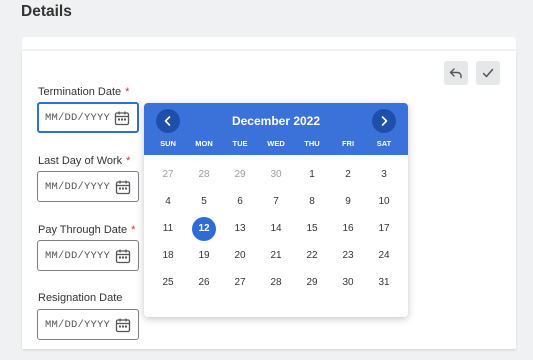 Image resolution: width=533 pixels, height=360 pixels. I want to click on calendar-day: 22, so click(312, 255).